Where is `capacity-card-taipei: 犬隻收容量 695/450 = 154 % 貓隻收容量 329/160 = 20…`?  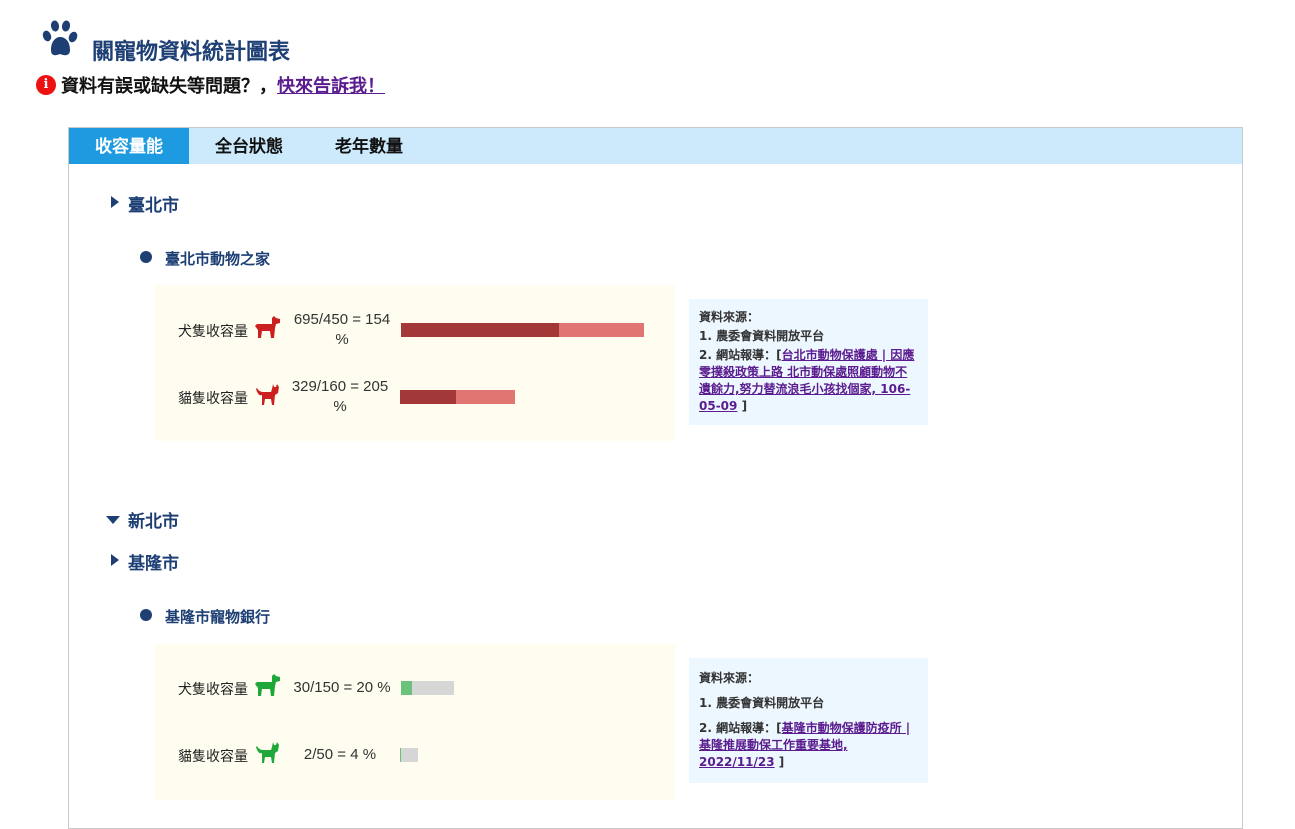 capacity-card-taipei: 犬隻收容量 695/450 = 154 % 貓隻收容量 329/160 = 20… is located at coordinates (415, 363).